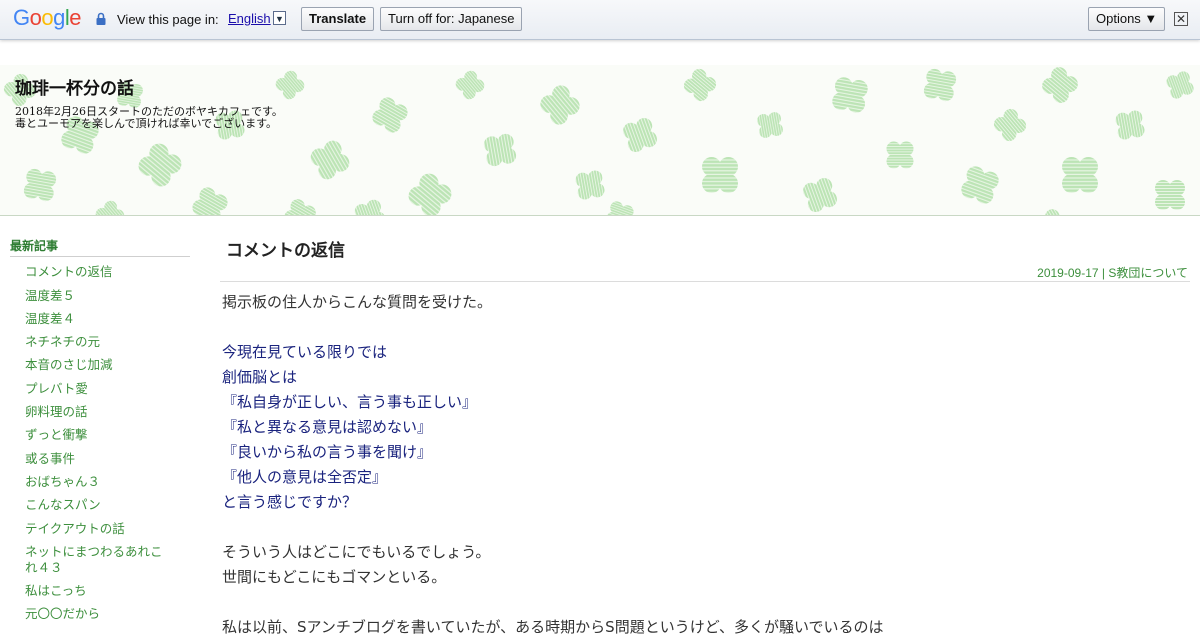  Describe the element at coordinates (327, 452) in the screenshot. I see `quoted-line: 『良いから私の言う事を聞け』` at that location.